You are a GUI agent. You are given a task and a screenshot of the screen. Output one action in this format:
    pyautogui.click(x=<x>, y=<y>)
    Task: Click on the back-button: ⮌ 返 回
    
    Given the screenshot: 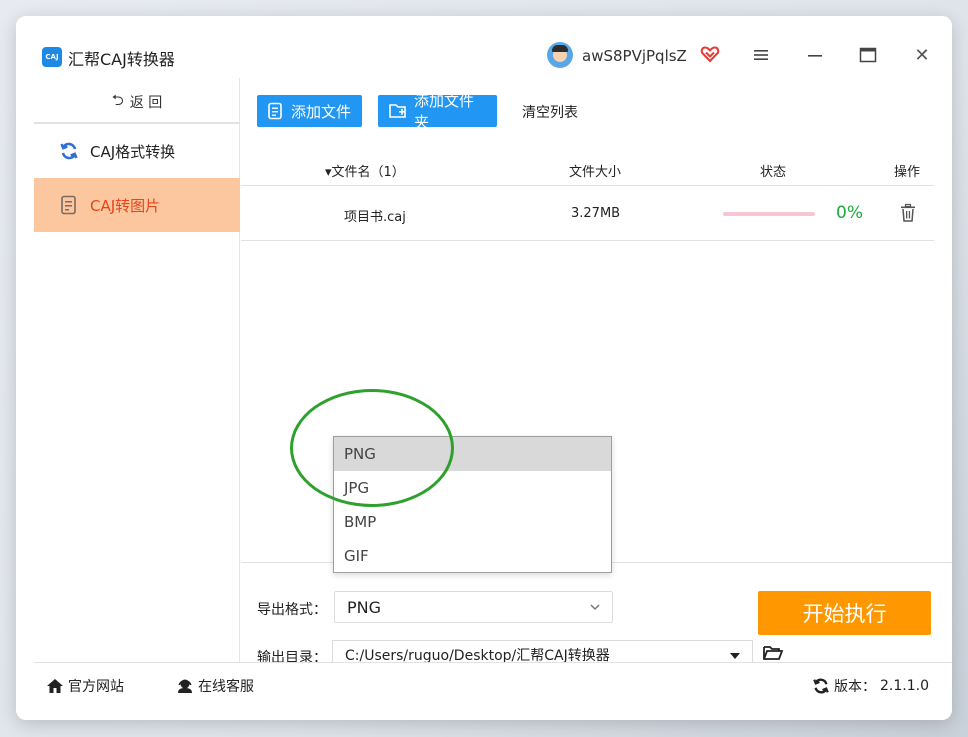 What is the action you would take?
    pyautogui.click(x=137, y=102)
    